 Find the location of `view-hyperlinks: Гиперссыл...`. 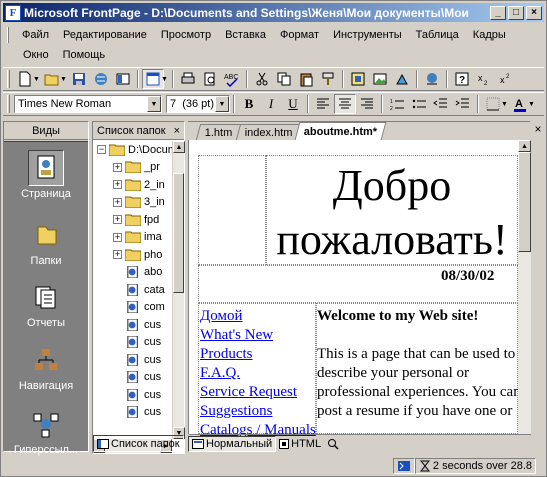

view-hyperlinks: Гиперссыл... is located at coordinates (46, 431).